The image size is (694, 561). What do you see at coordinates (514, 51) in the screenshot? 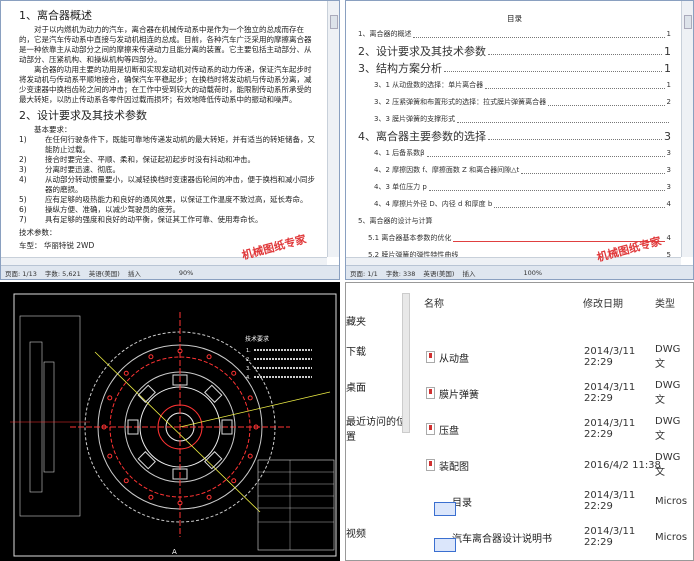
I see `toc-entry: 2、设计要求及其技术参数 1` at bounding box center [514, 51].